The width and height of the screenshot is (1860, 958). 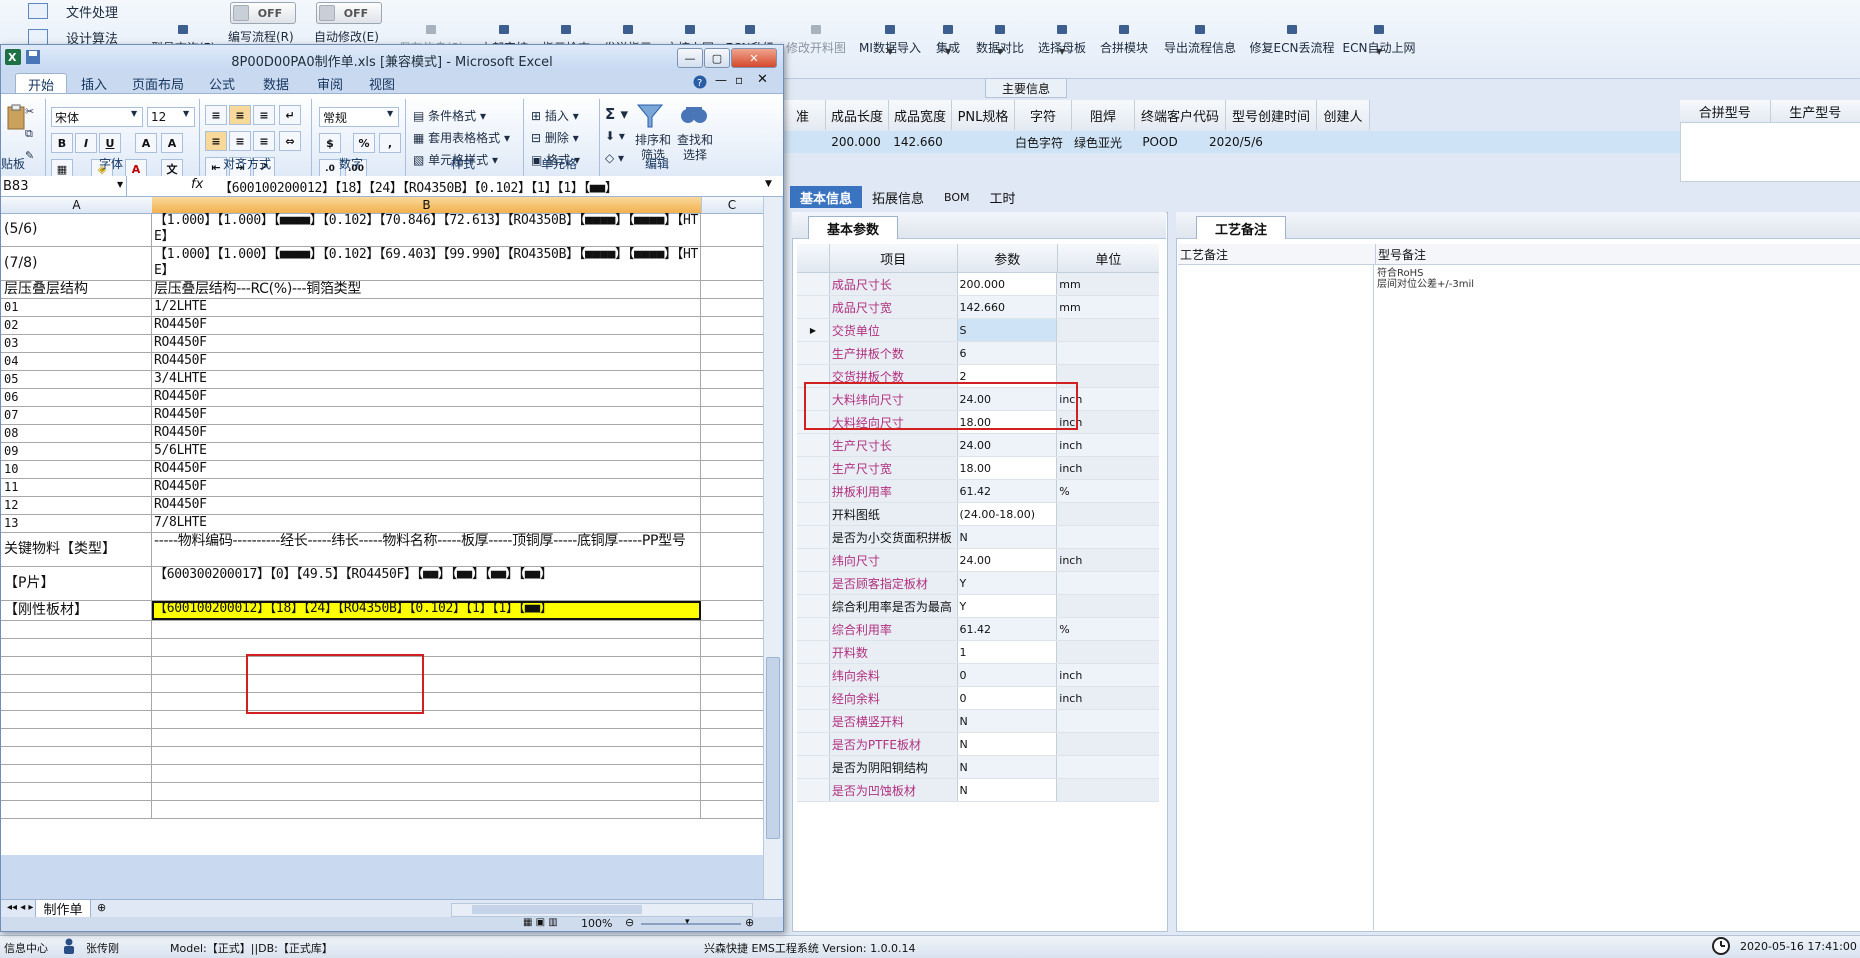 I want to click on left-nav-item-file: 文件处理, so click(x=73, y=11).